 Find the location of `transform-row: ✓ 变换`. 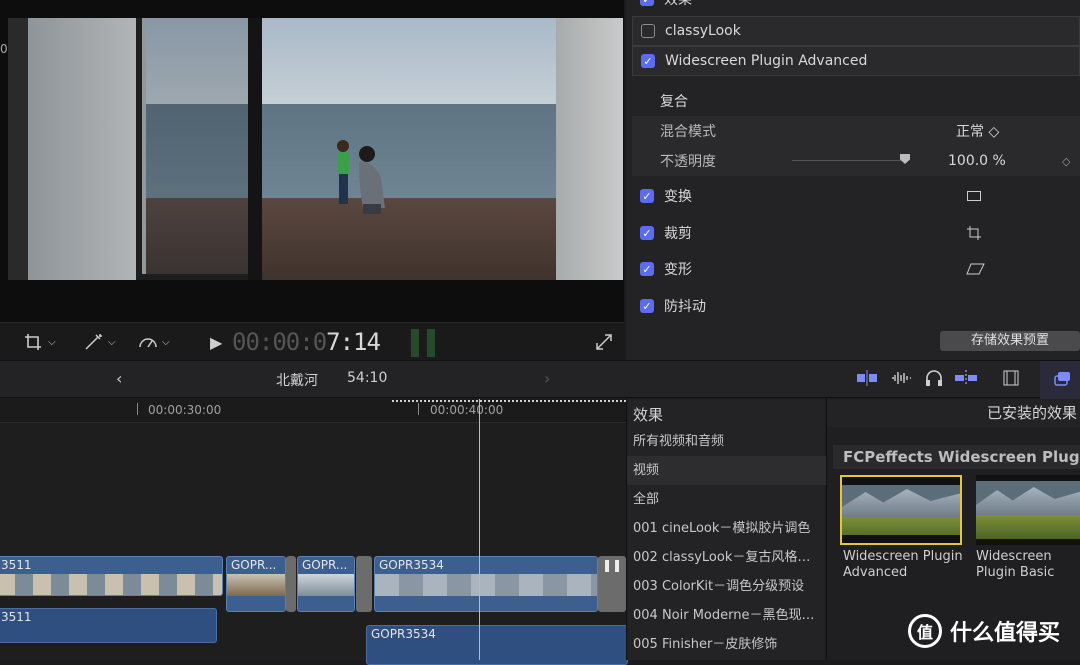

transform-row: ✓ 变换 is located at coordinates (856, 196).